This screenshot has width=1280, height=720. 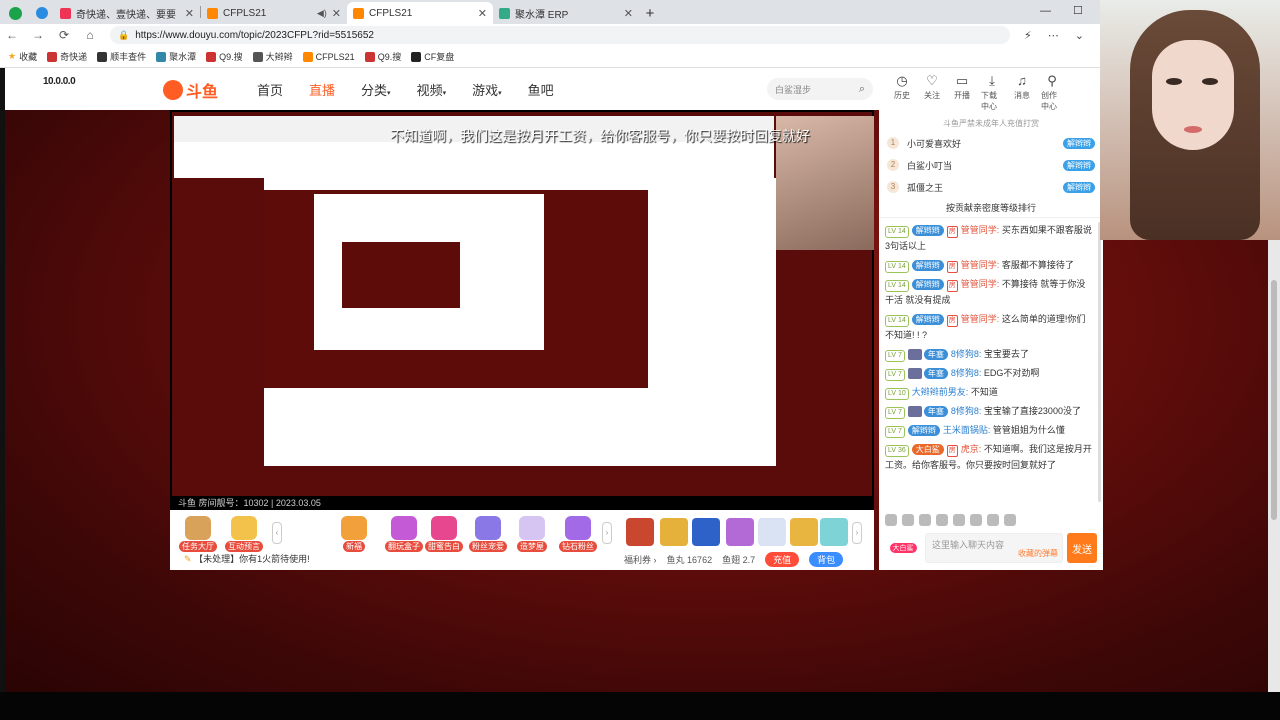 What do you see at coordinates (190, 90) in the screenshot?
I see `douyu-logo: 斗鱼` at bounding box center [190, 90].